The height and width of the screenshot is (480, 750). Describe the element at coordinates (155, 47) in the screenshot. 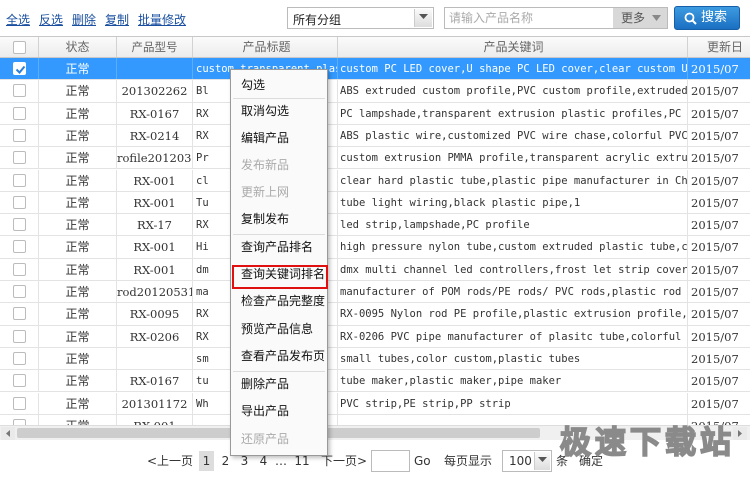

I see `column-header-model: 产品型号` at that location.